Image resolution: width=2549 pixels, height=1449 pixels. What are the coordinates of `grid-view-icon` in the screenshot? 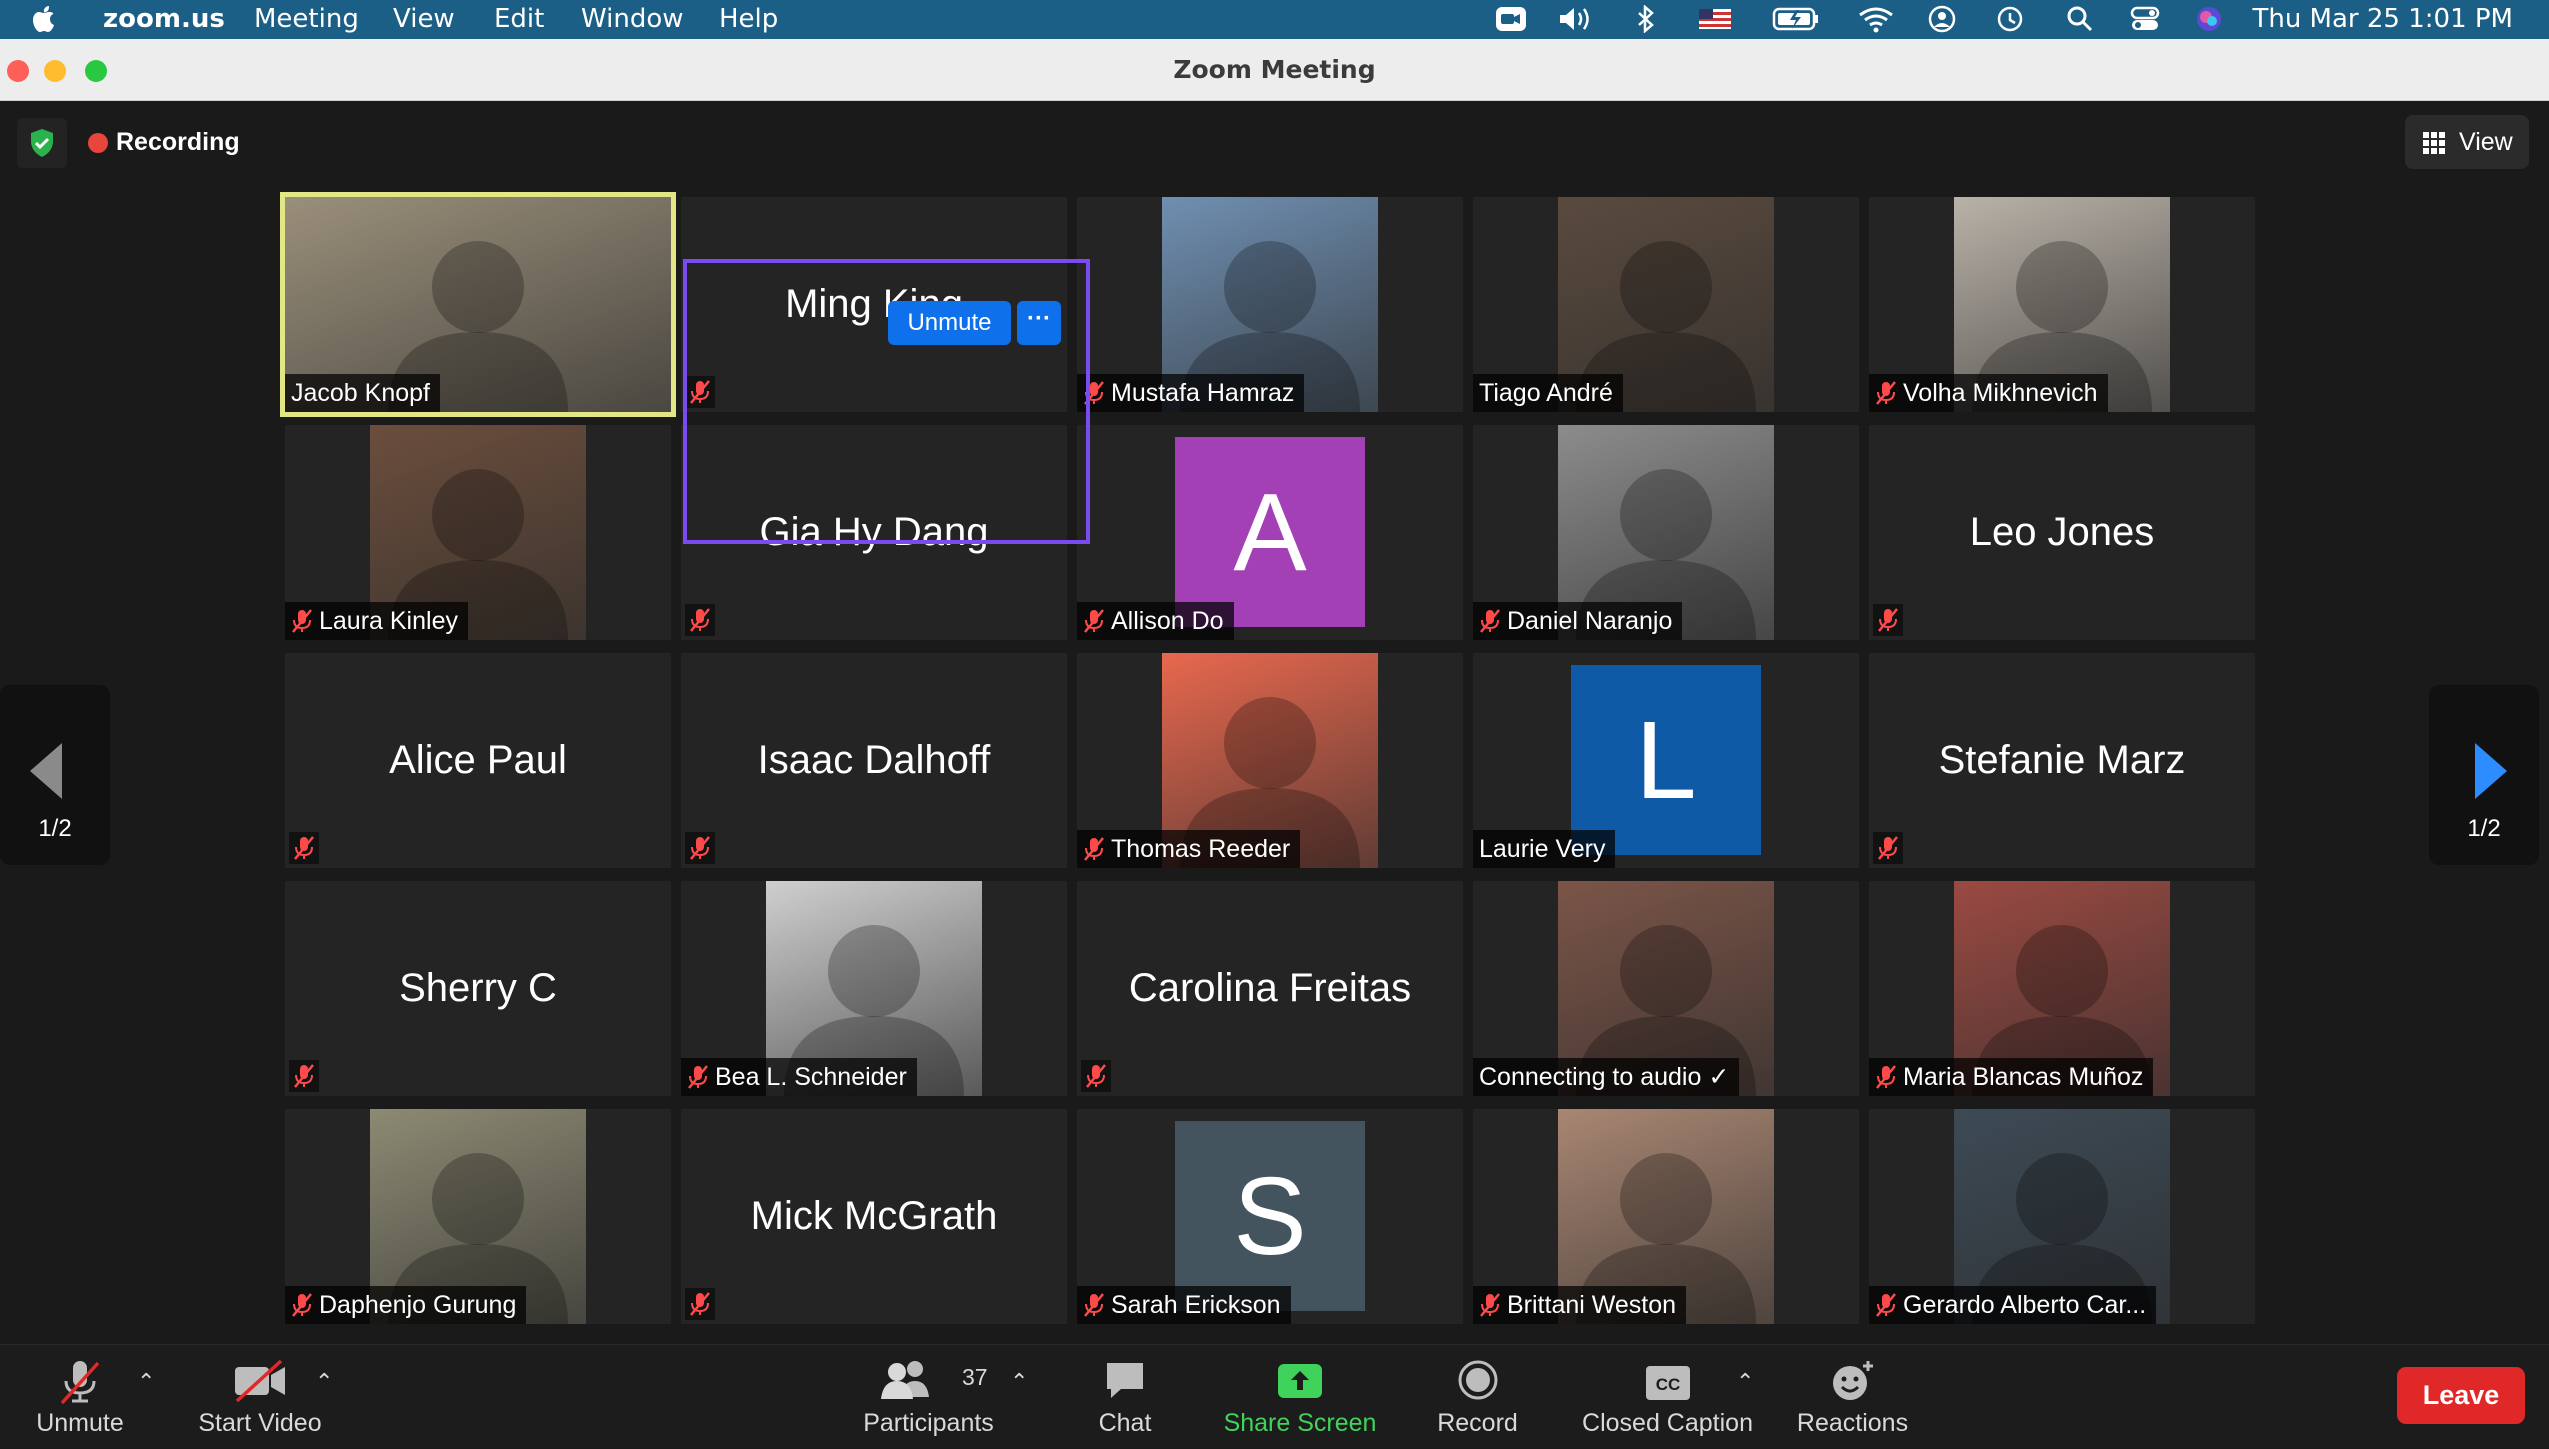 It's located at (2434, 143).